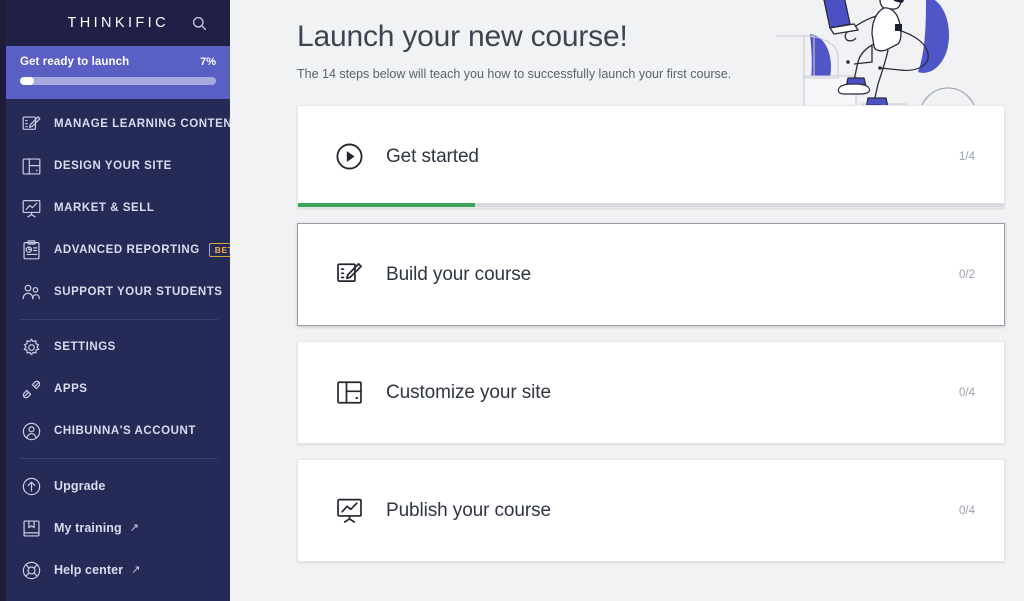  I want to click on step-card-get-started: Get started 1/4, so click(651, 156).